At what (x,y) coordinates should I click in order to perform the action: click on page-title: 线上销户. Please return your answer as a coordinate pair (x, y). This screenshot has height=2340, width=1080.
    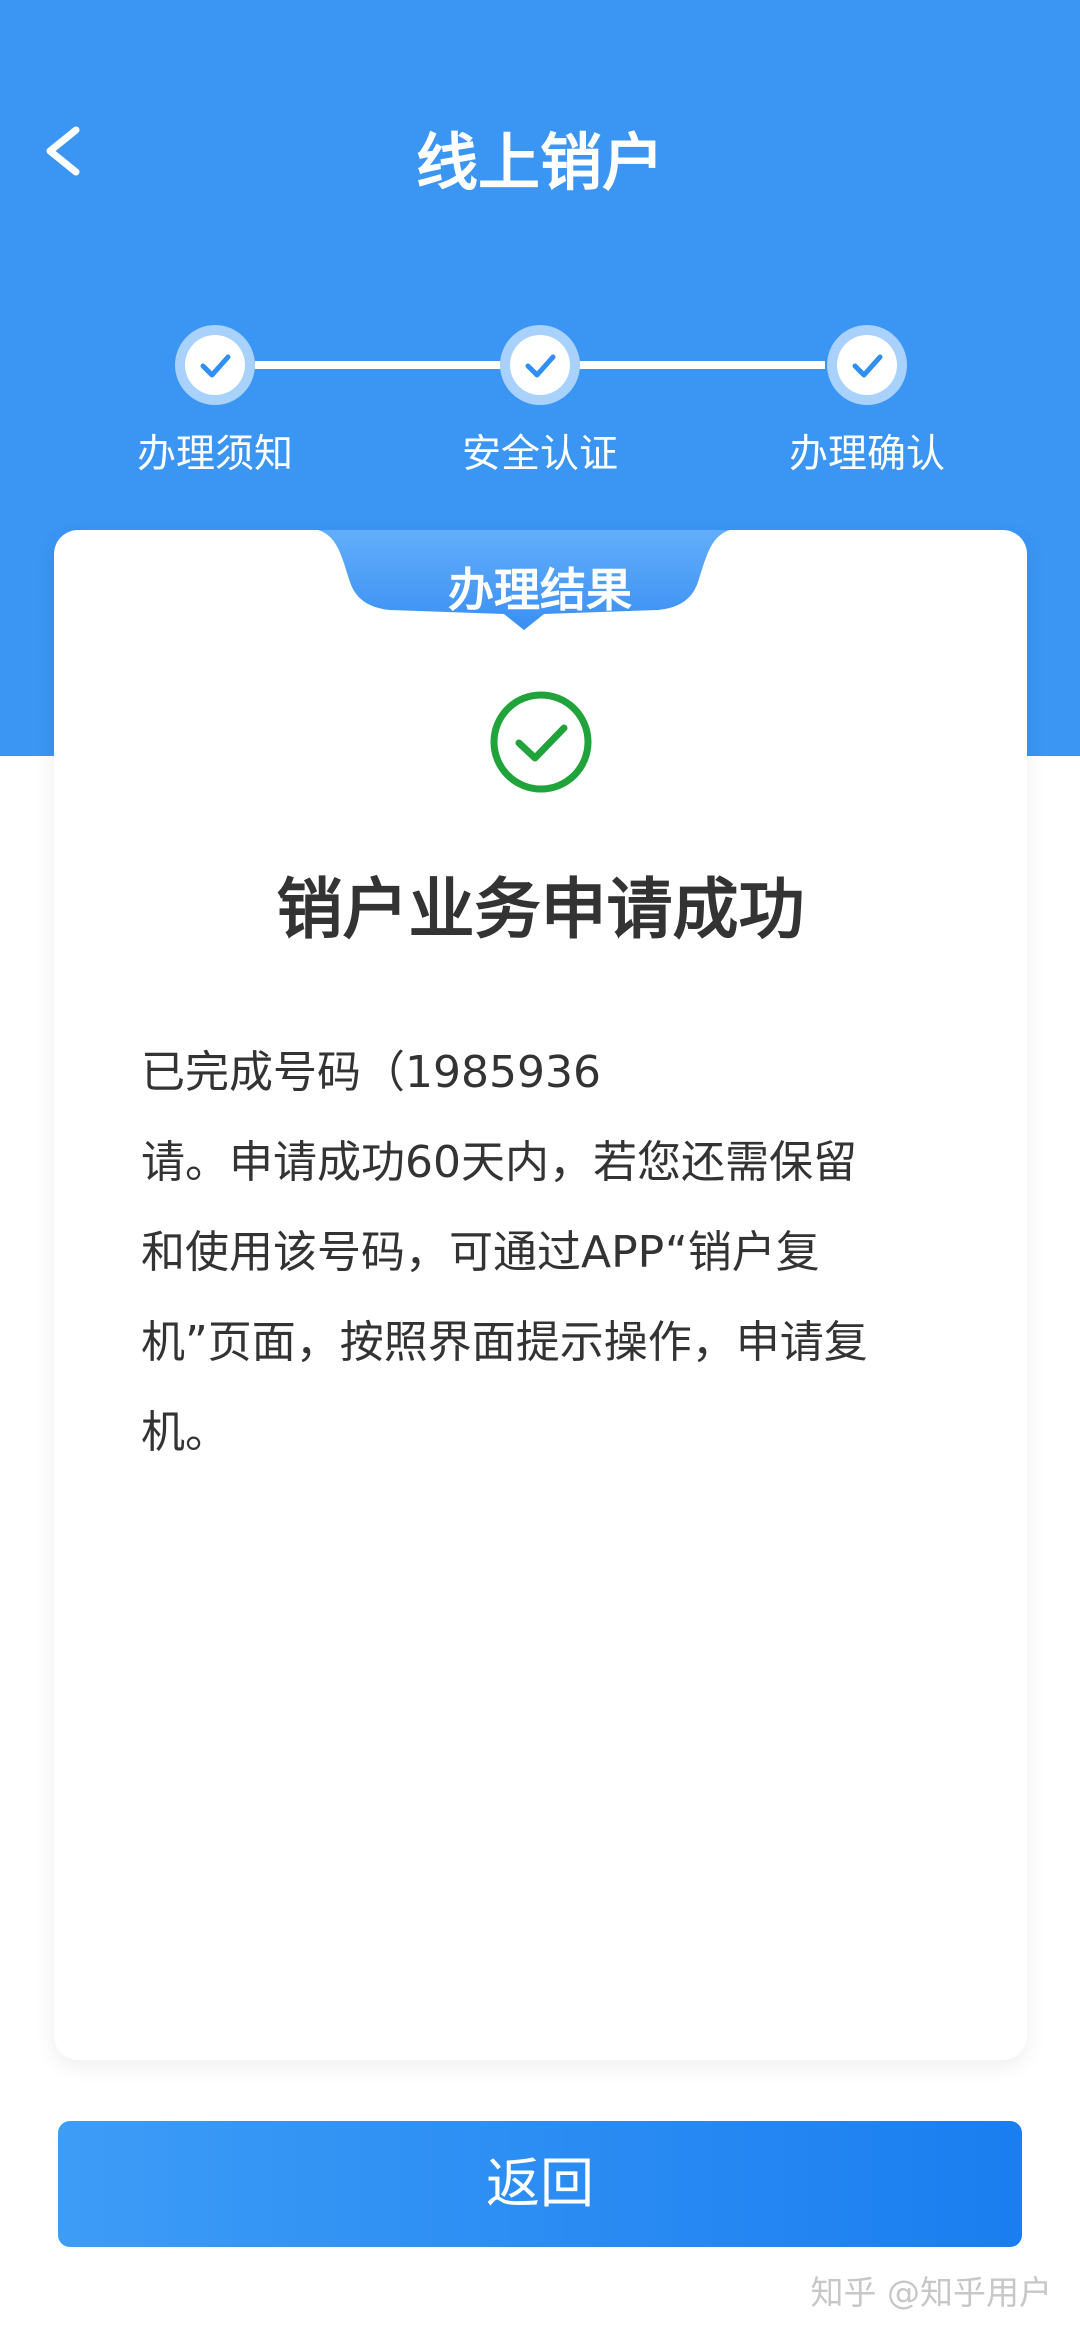
    Looking at the image, I should click on (539, 162).